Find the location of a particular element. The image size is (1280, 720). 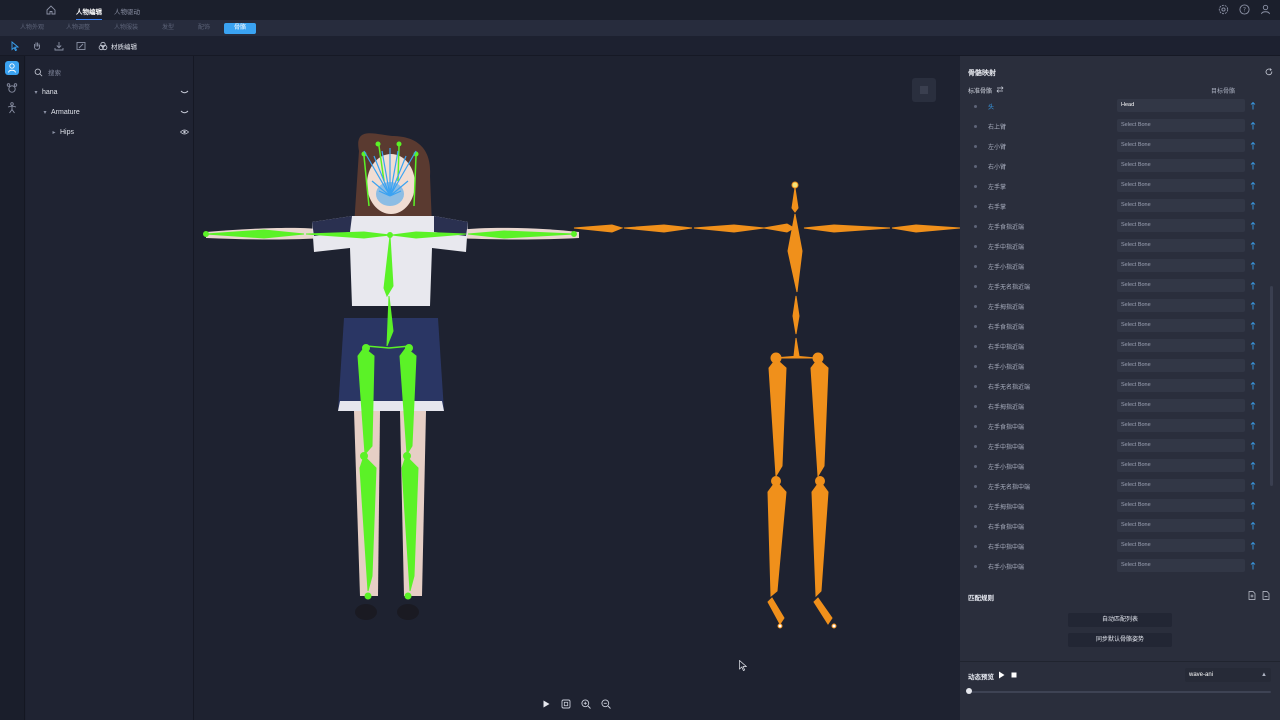

bone-select: Head is located at coordinates (1181, 105).